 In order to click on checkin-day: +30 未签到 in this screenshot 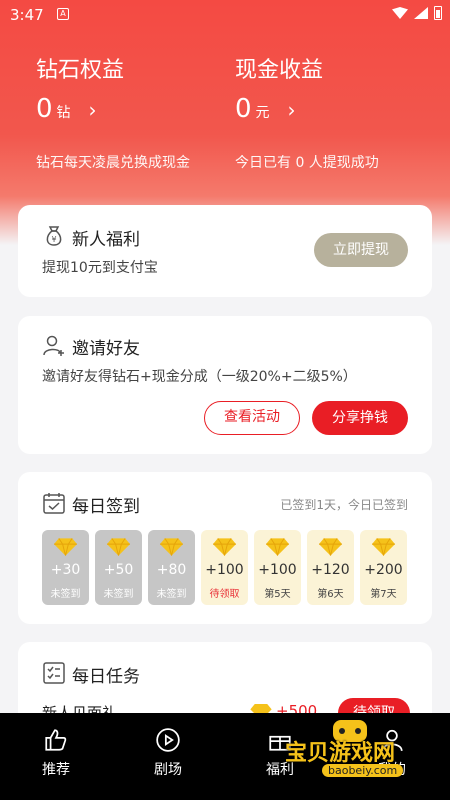, I will do `click(65, 567)`.